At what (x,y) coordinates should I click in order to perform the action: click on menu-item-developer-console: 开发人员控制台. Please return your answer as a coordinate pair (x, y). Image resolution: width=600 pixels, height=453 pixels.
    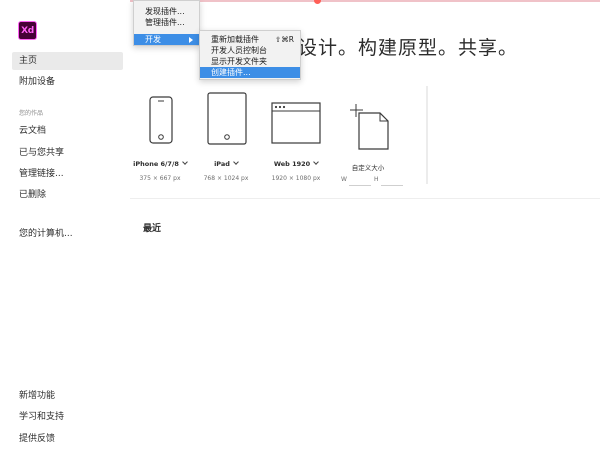
    Looking at the image, I should click on (250, 50).